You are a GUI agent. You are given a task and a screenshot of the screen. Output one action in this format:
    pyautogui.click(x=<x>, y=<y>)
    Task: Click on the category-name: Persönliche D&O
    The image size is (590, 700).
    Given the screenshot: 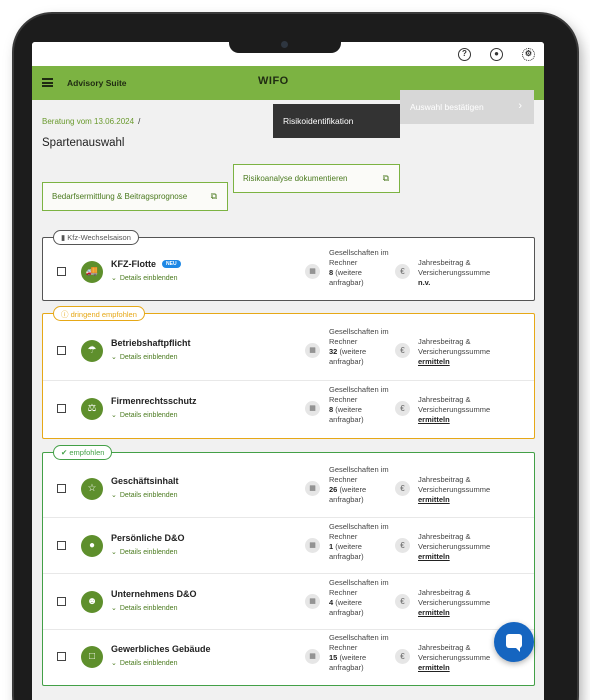 What is the action you would take?
    pyautogui.click(x=148, y=538)
    